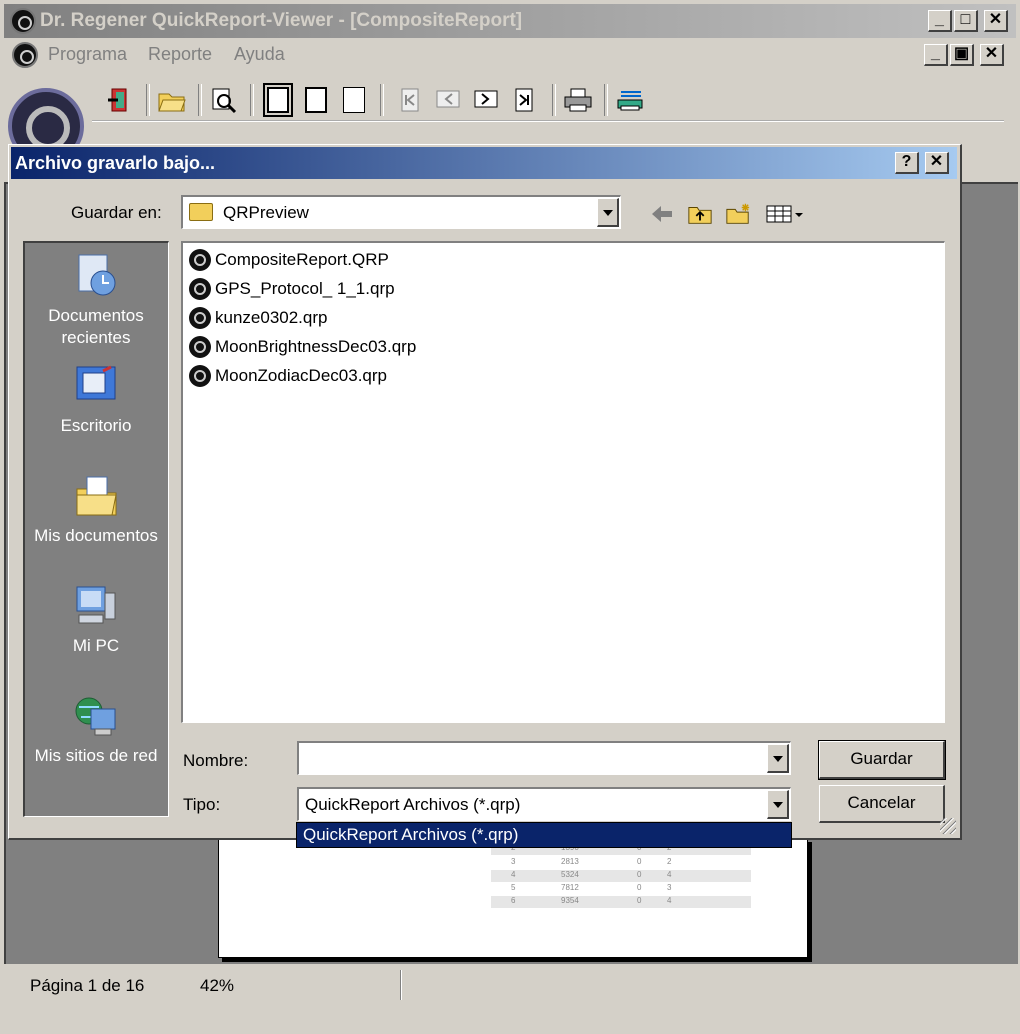  Describe the element at coordinates (882, 804) in the screenshot. I see `cancel-button: Cancelar` at that location.